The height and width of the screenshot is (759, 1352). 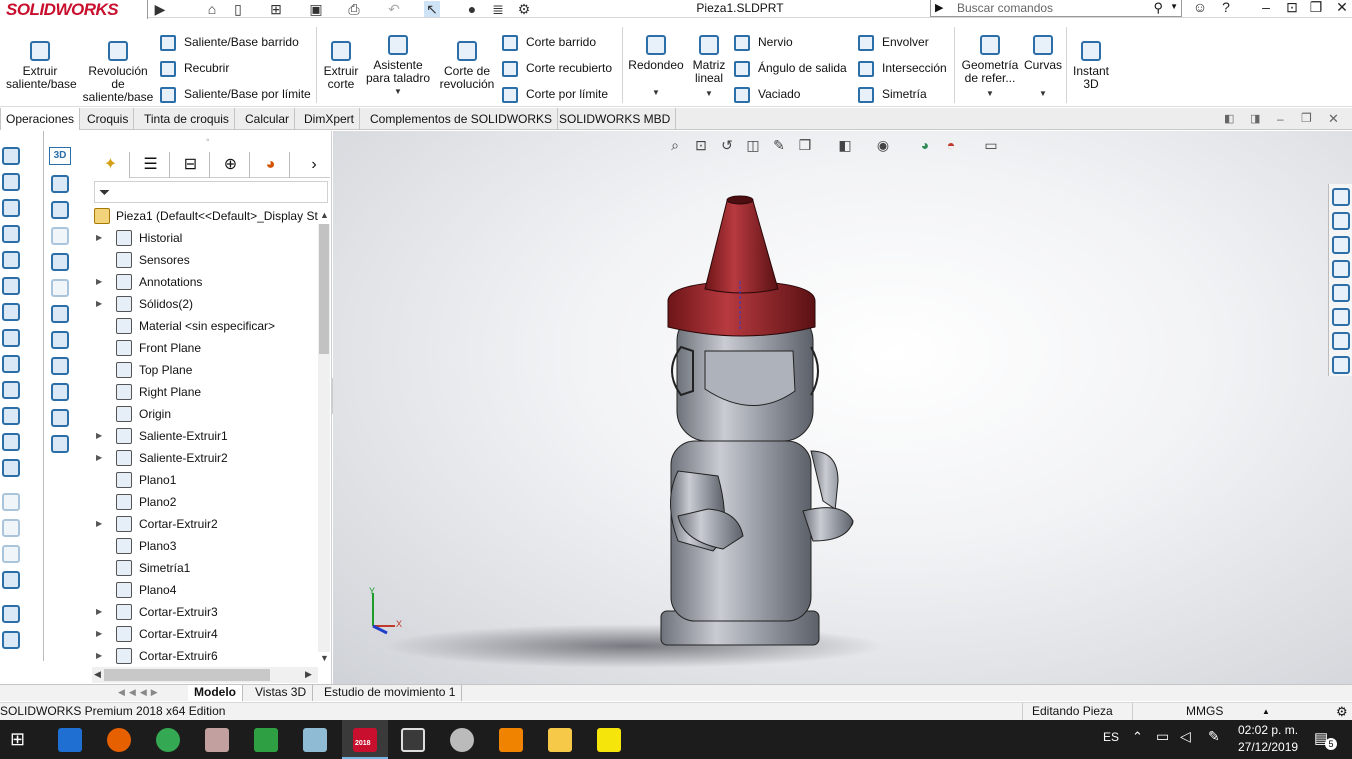 I want to click on tree-item: Plano4, so click(x=205, y=590).